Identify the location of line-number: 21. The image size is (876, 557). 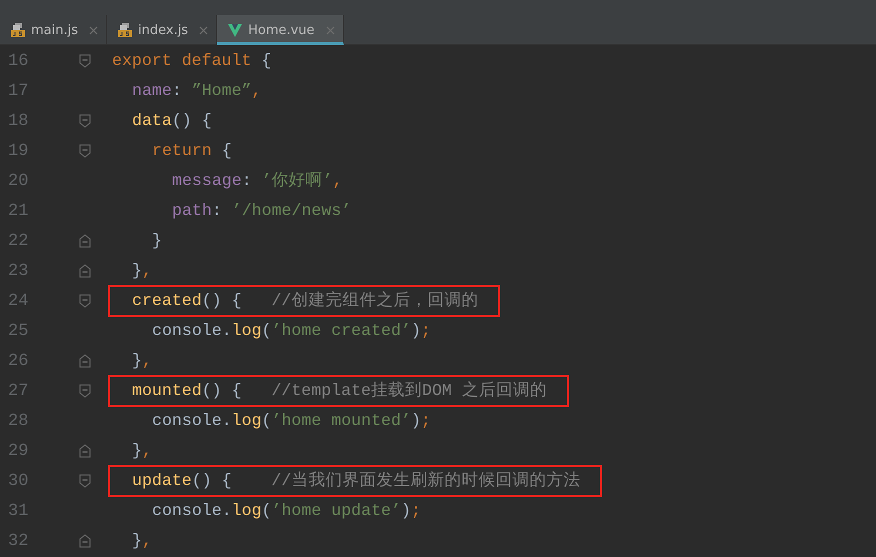
(18, 211).